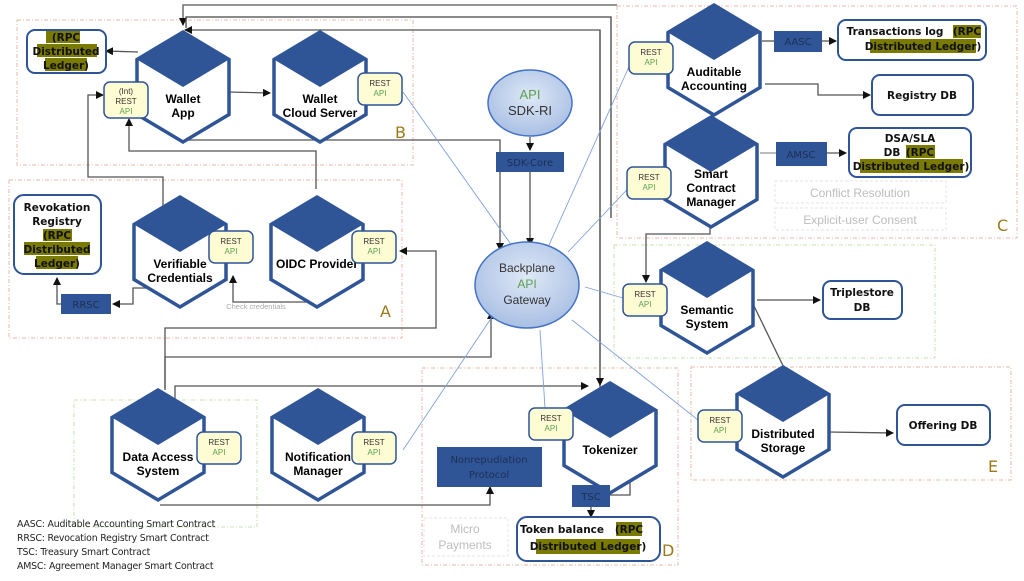  What do you see at coordinates (609, 450) in the screenshot?
I see `service-label: Tokenizer` at bounding box center [609, 450].